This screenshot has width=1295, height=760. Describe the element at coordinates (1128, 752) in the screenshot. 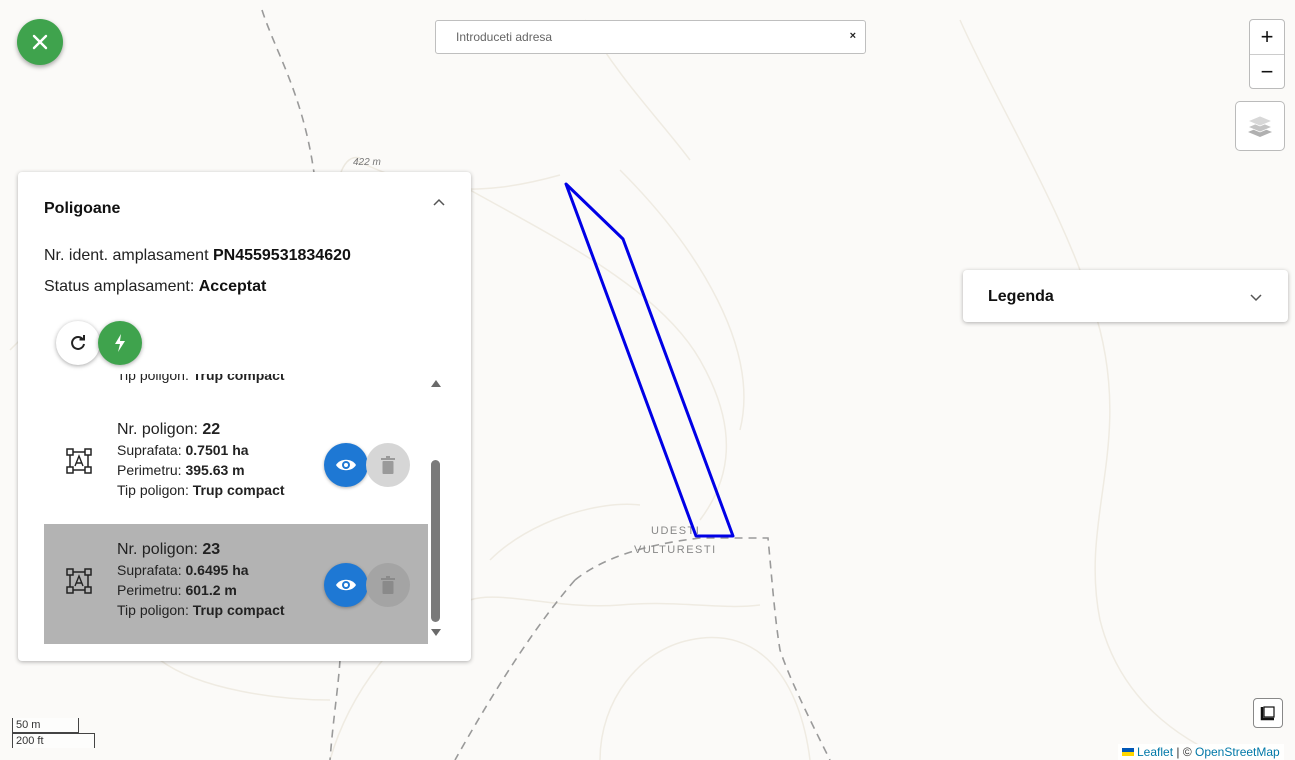

I see `ukraine-flag-icon` at that location.